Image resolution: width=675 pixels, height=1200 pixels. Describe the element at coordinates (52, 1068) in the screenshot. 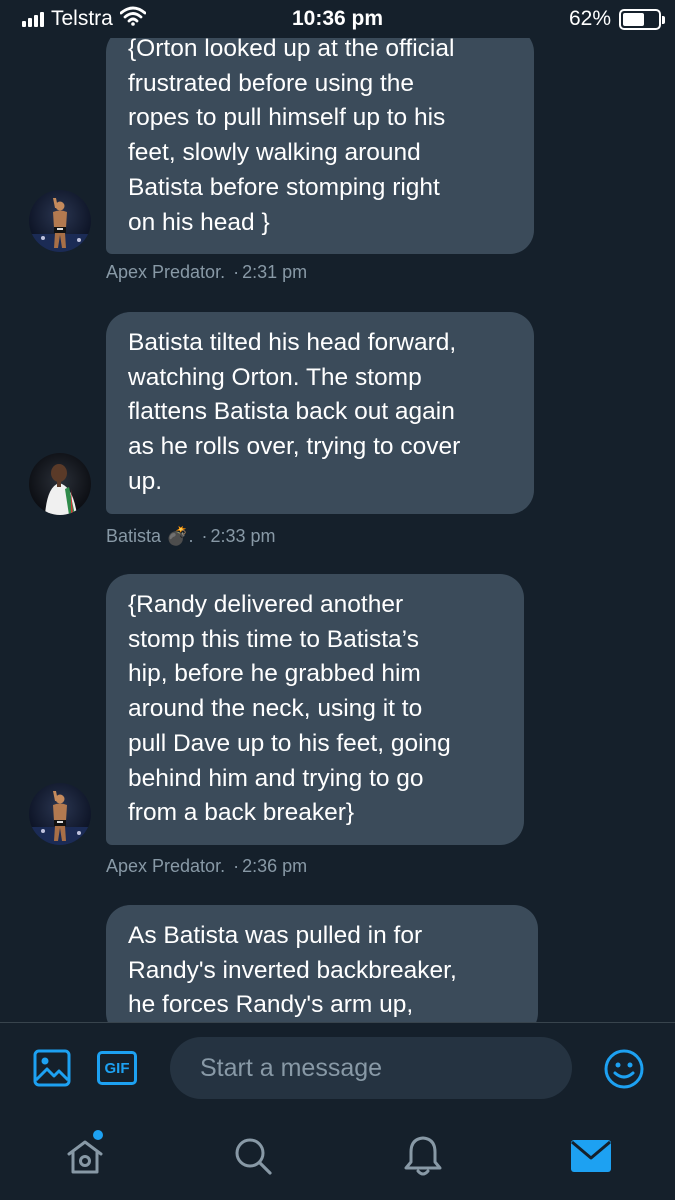

I see `image-icon` at that location.